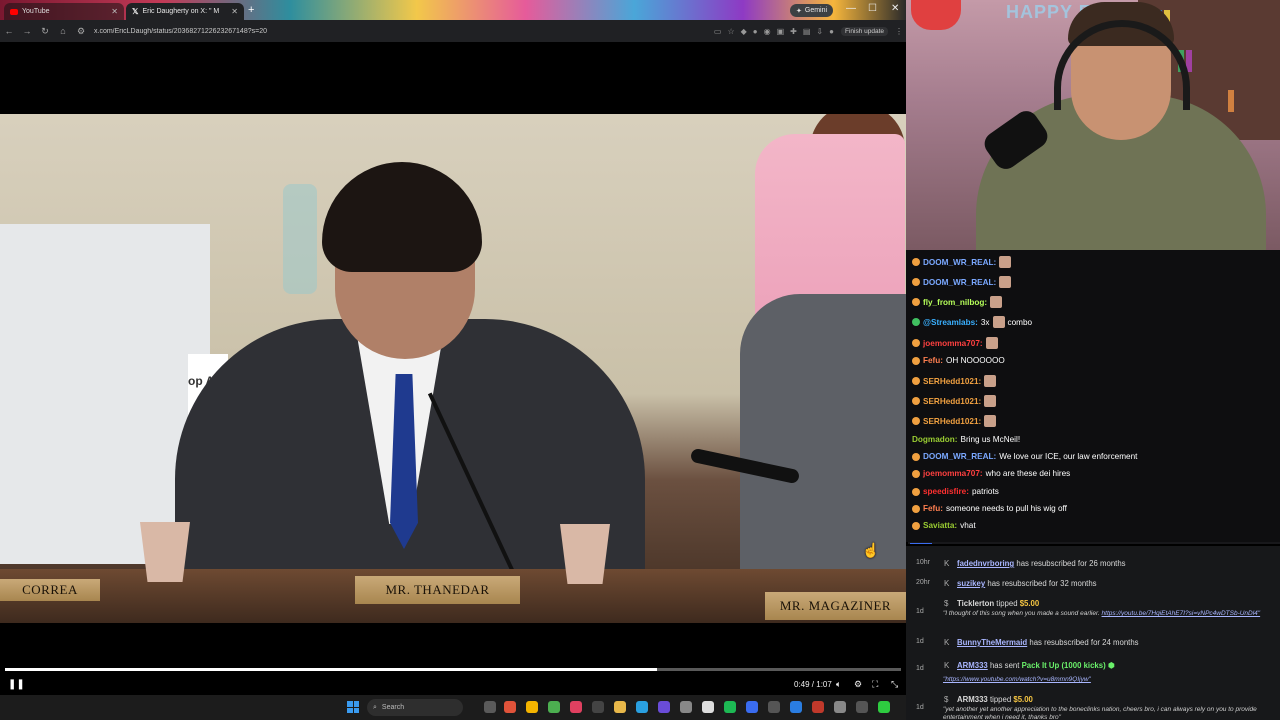 The height and width of the screenshot is (720, 1280). Describe the element at coordinates (353, 707) in the screenshot. I see `windows-start-icon` at that location.